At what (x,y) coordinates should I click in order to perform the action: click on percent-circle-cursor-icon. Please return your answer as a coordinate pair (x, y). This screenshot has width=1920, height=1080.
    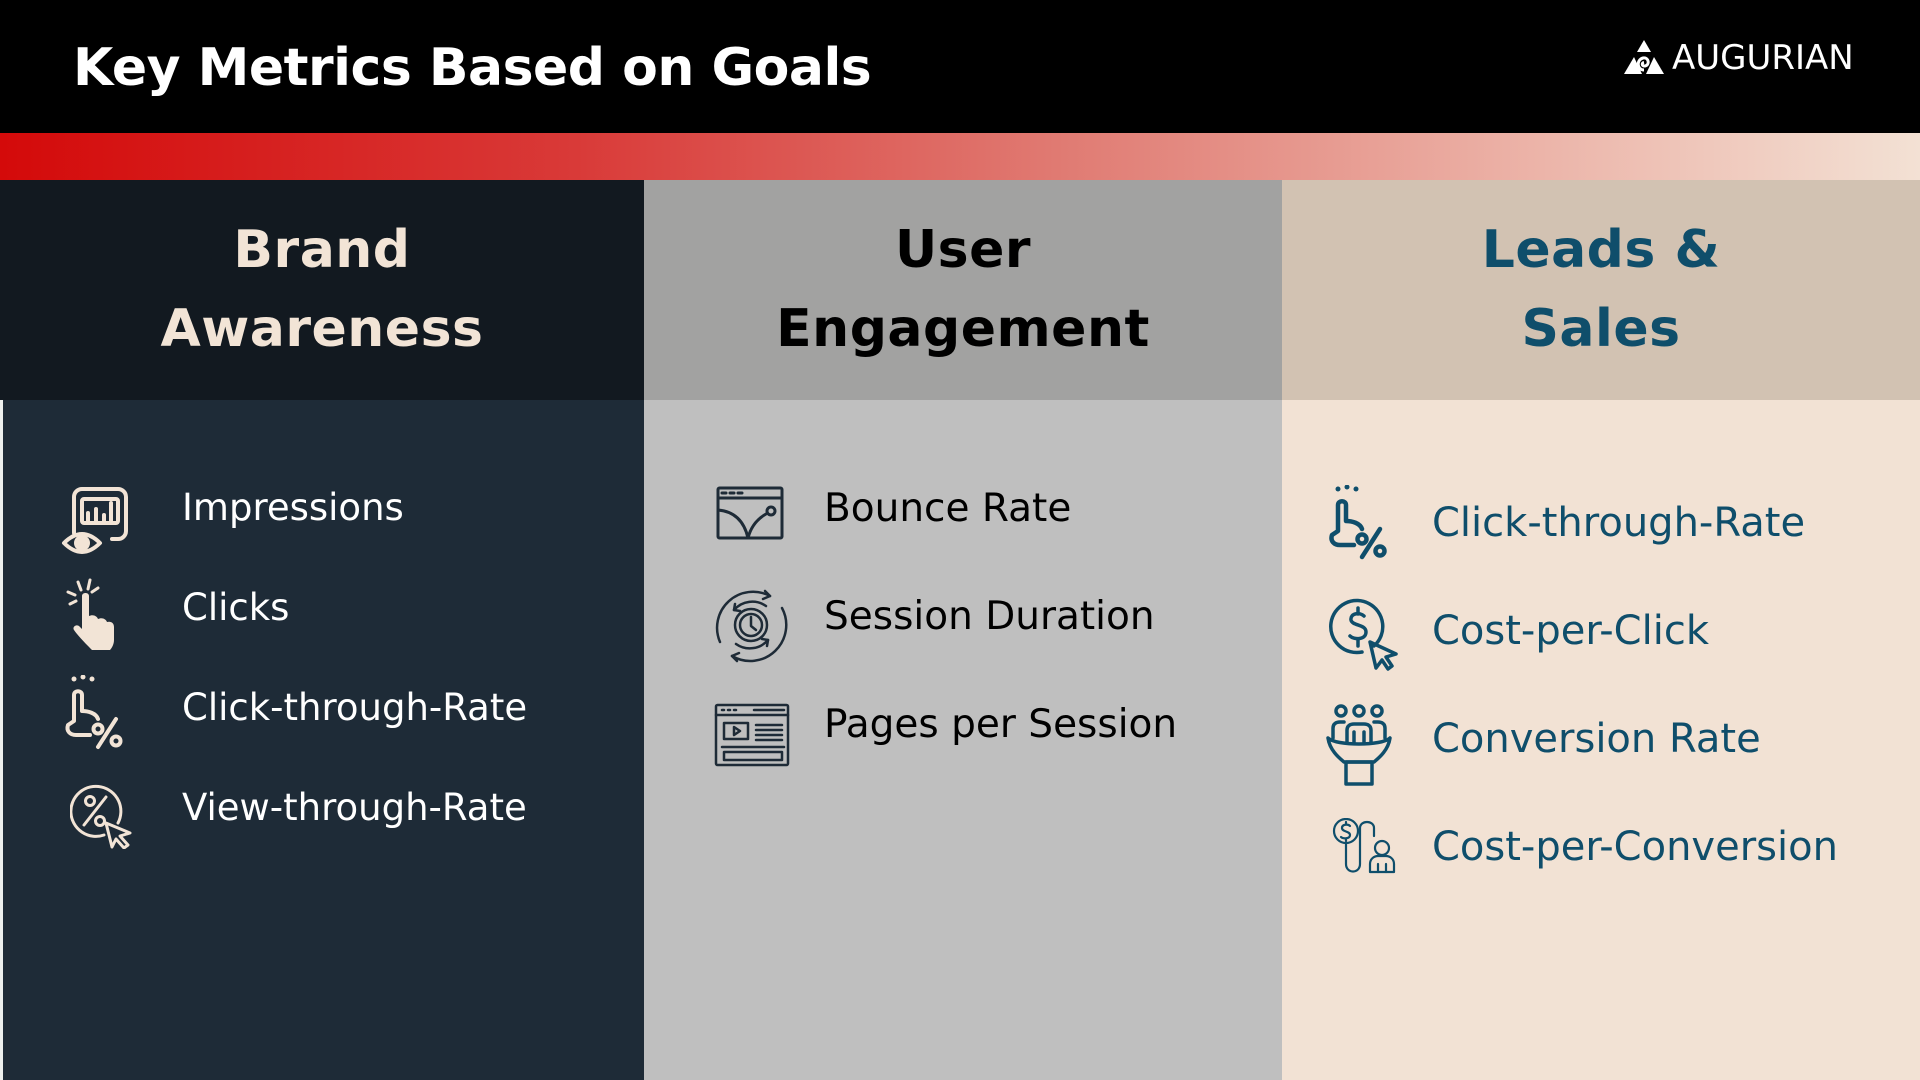
    Looking at the image, I should click on (101, 816).